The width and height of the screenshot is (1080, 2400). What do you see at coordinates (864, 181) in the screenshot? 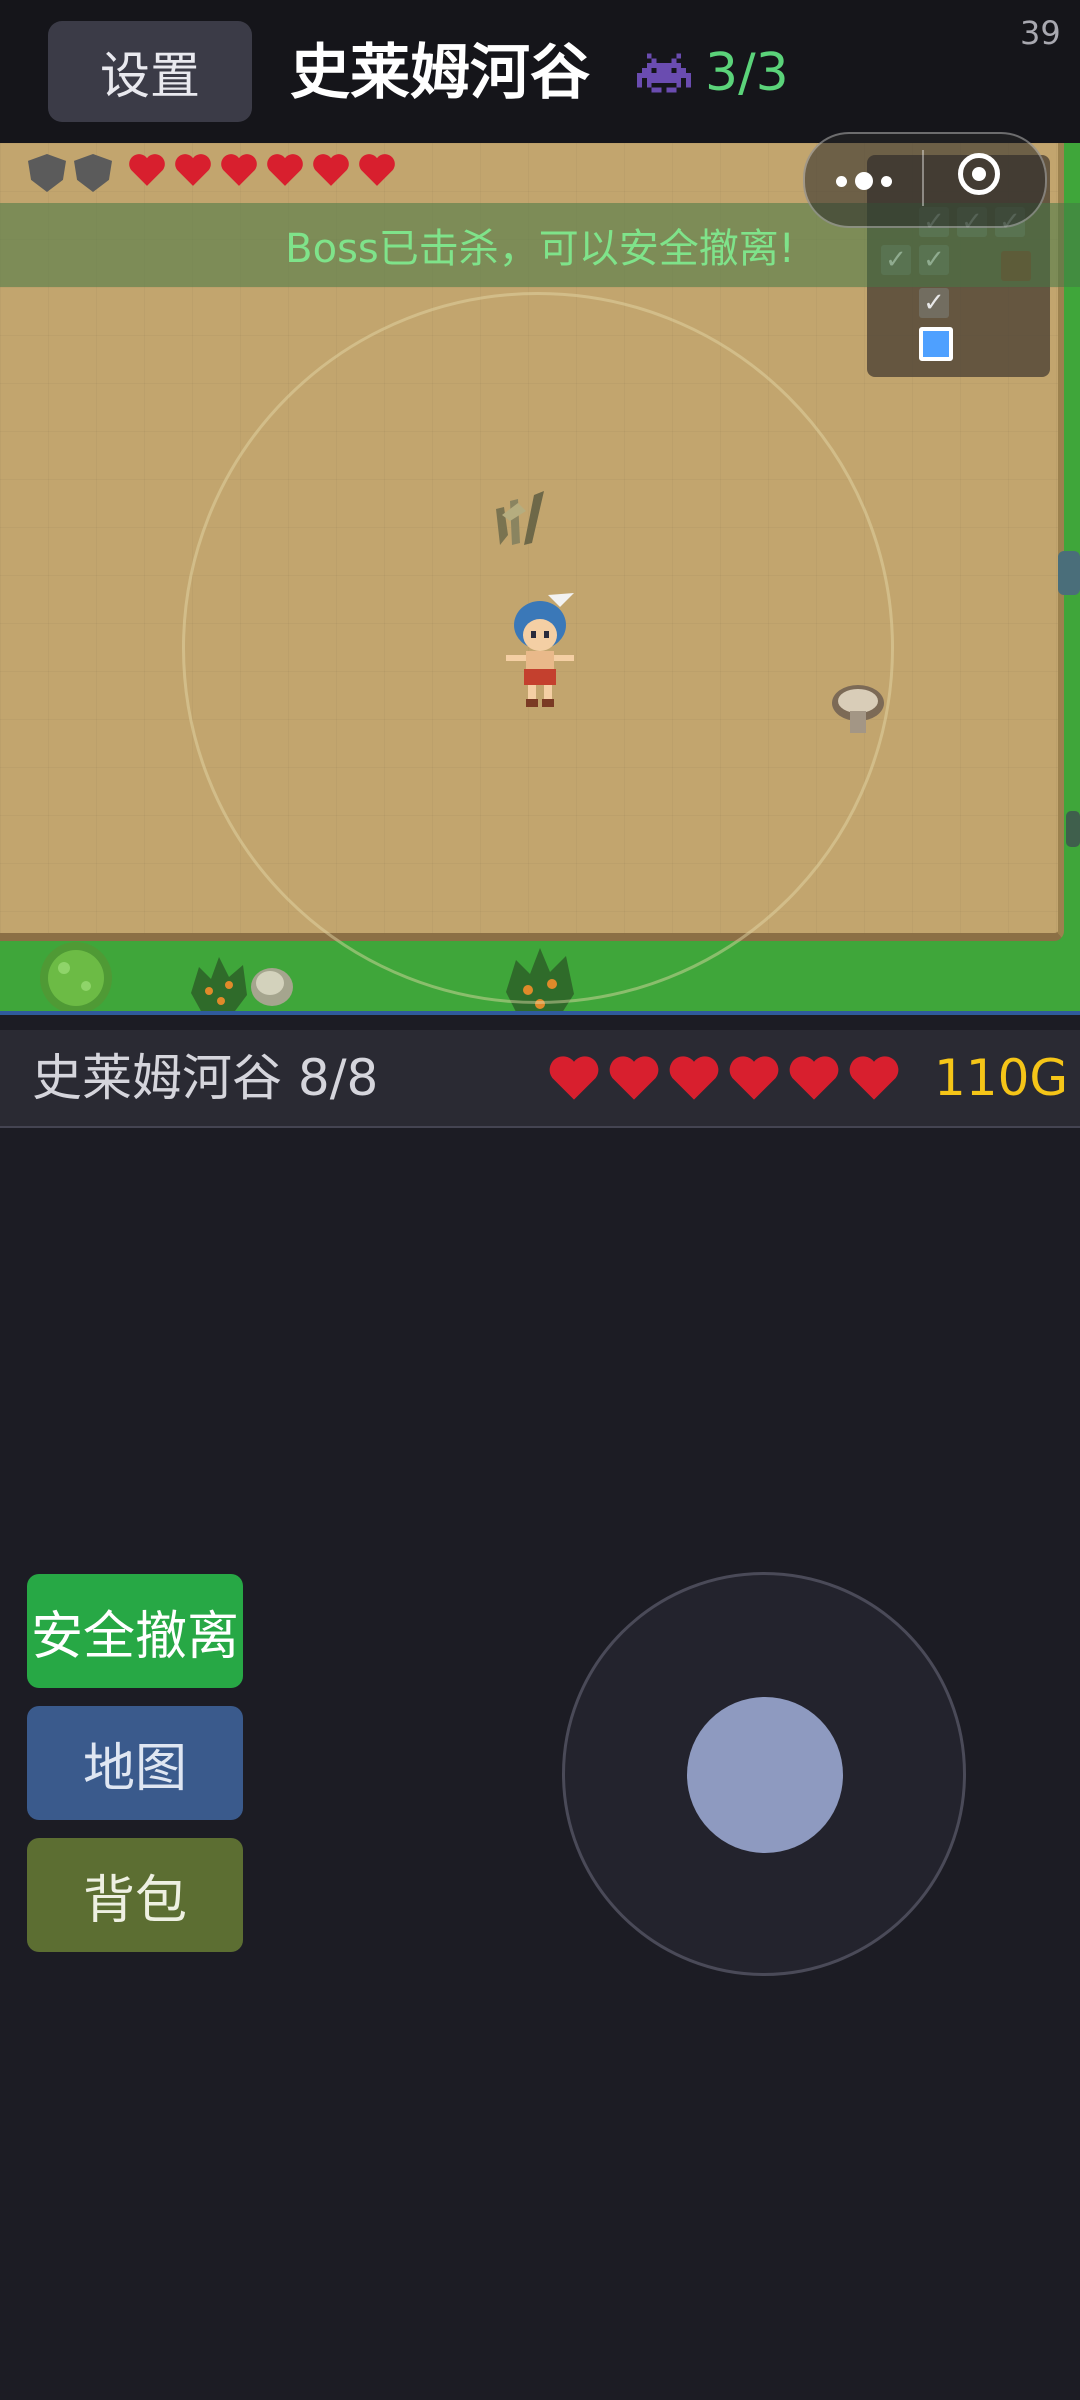
I see `more-menu-icon` at bounding box center [864, 181].